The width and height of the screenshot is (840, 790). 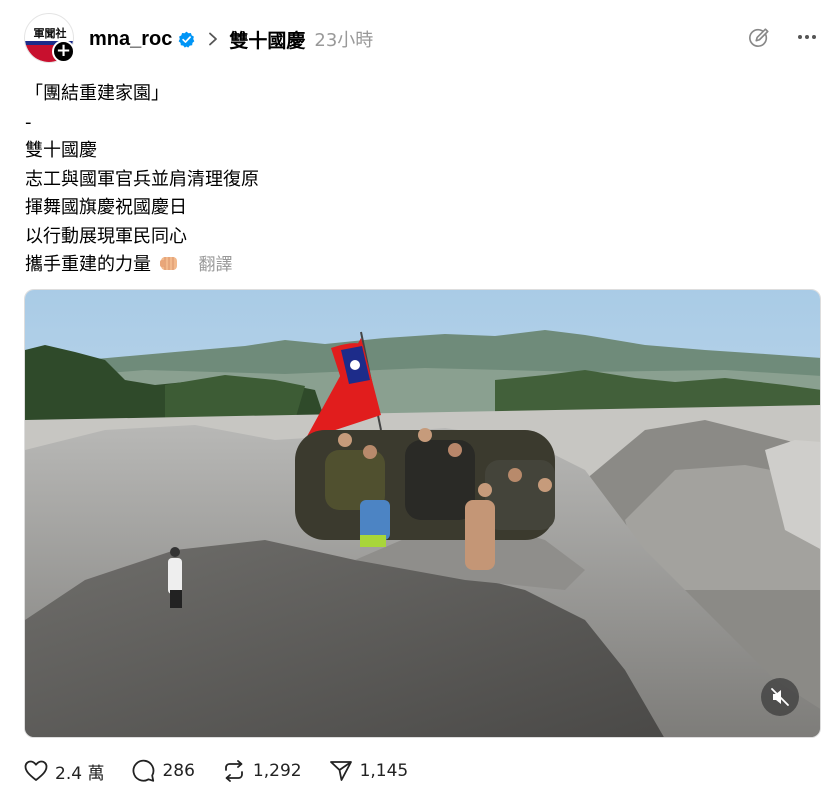 I want to click on action-bar: 2.4 萬 286 1,292 1,145, so click(x=228, y=771).